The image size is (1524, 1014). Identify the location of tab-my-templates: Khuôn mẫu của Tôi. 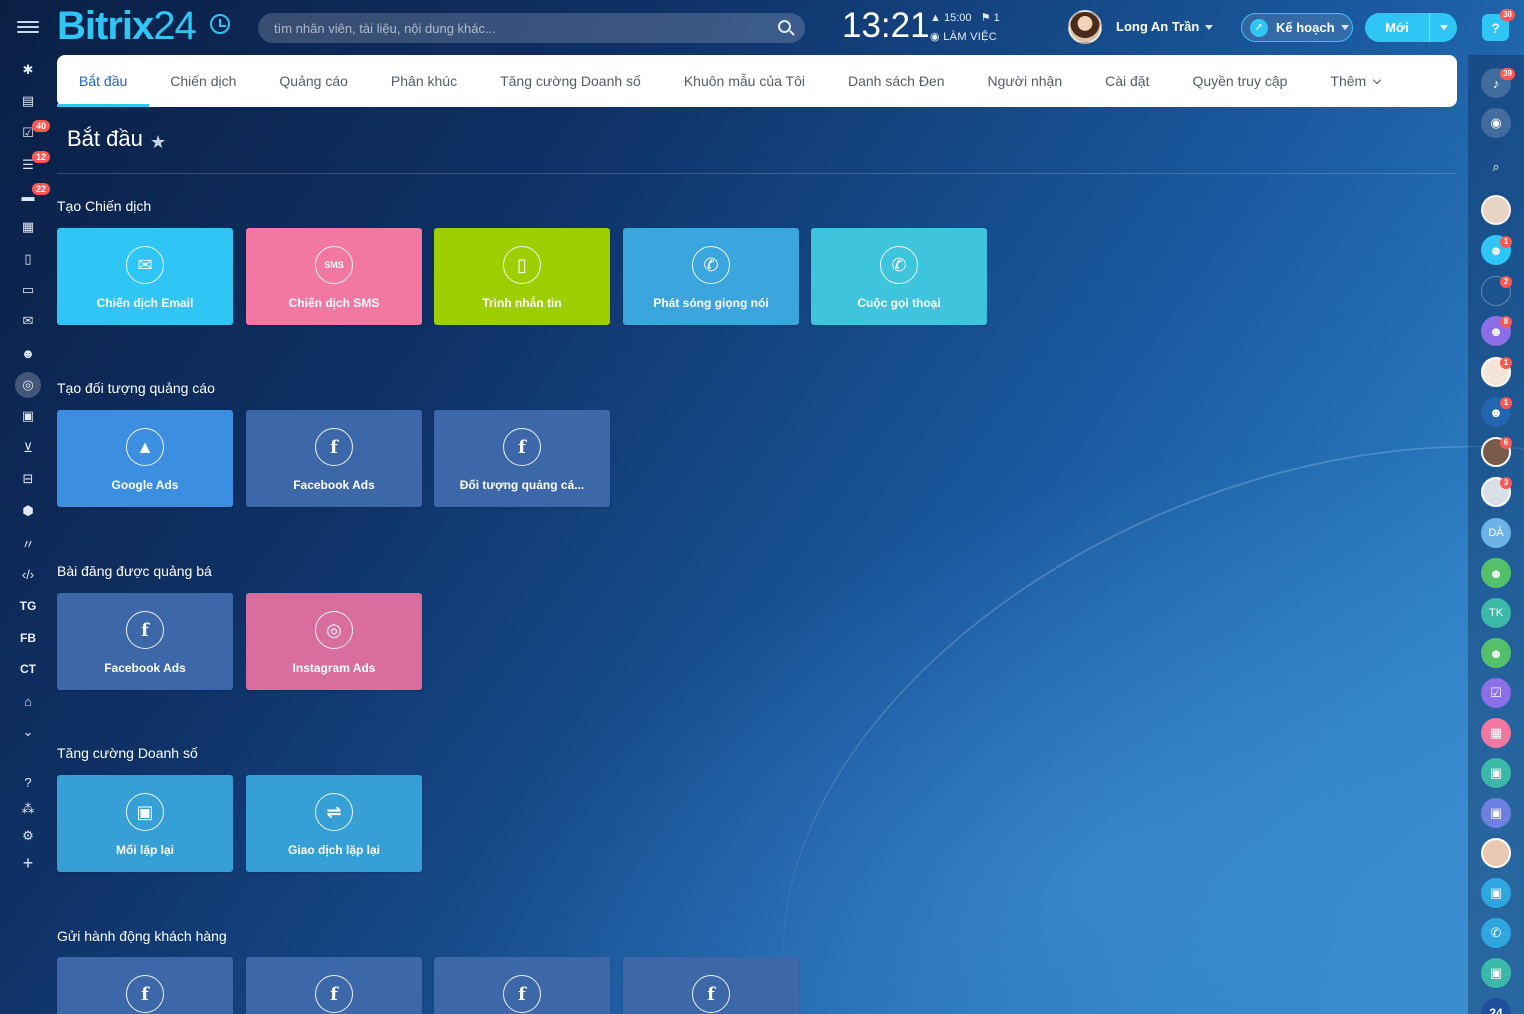
(744, 81).